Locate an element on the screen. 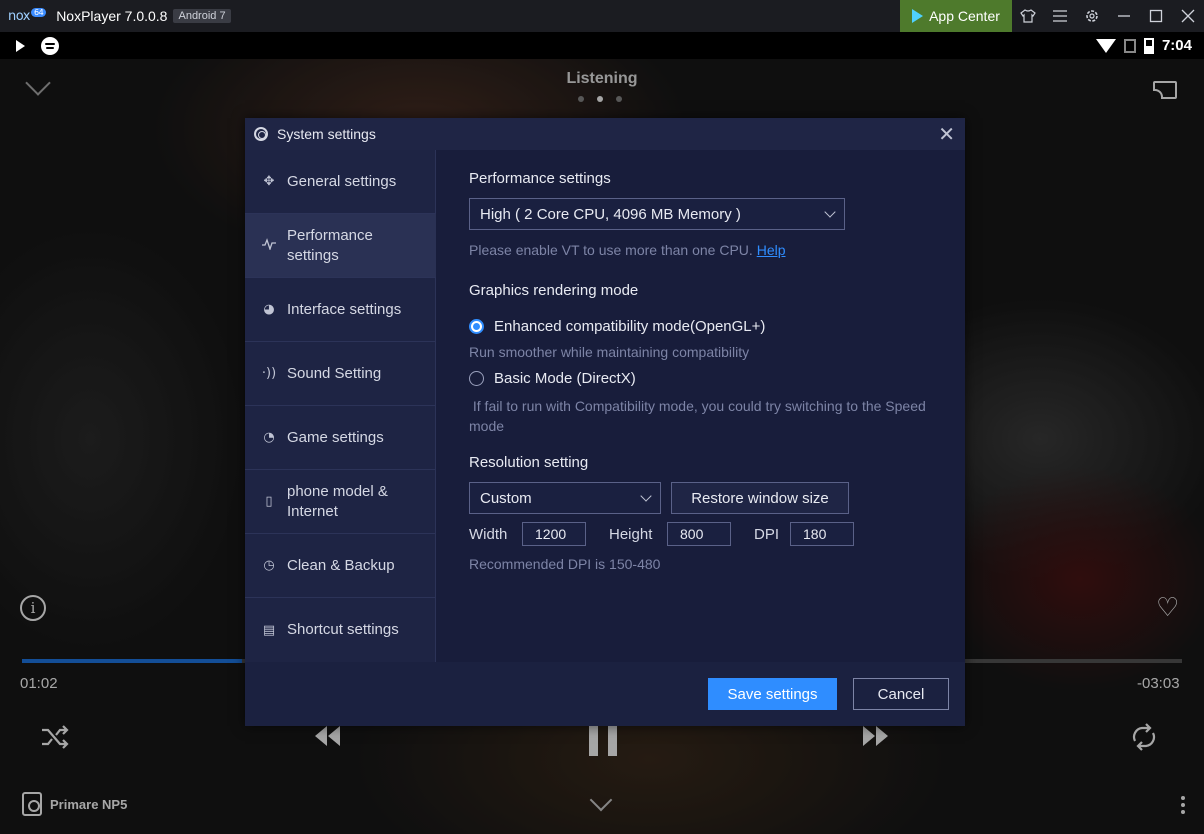  radio-directx: Basic Mode (DirectX) is located at coordinates (552, 378).